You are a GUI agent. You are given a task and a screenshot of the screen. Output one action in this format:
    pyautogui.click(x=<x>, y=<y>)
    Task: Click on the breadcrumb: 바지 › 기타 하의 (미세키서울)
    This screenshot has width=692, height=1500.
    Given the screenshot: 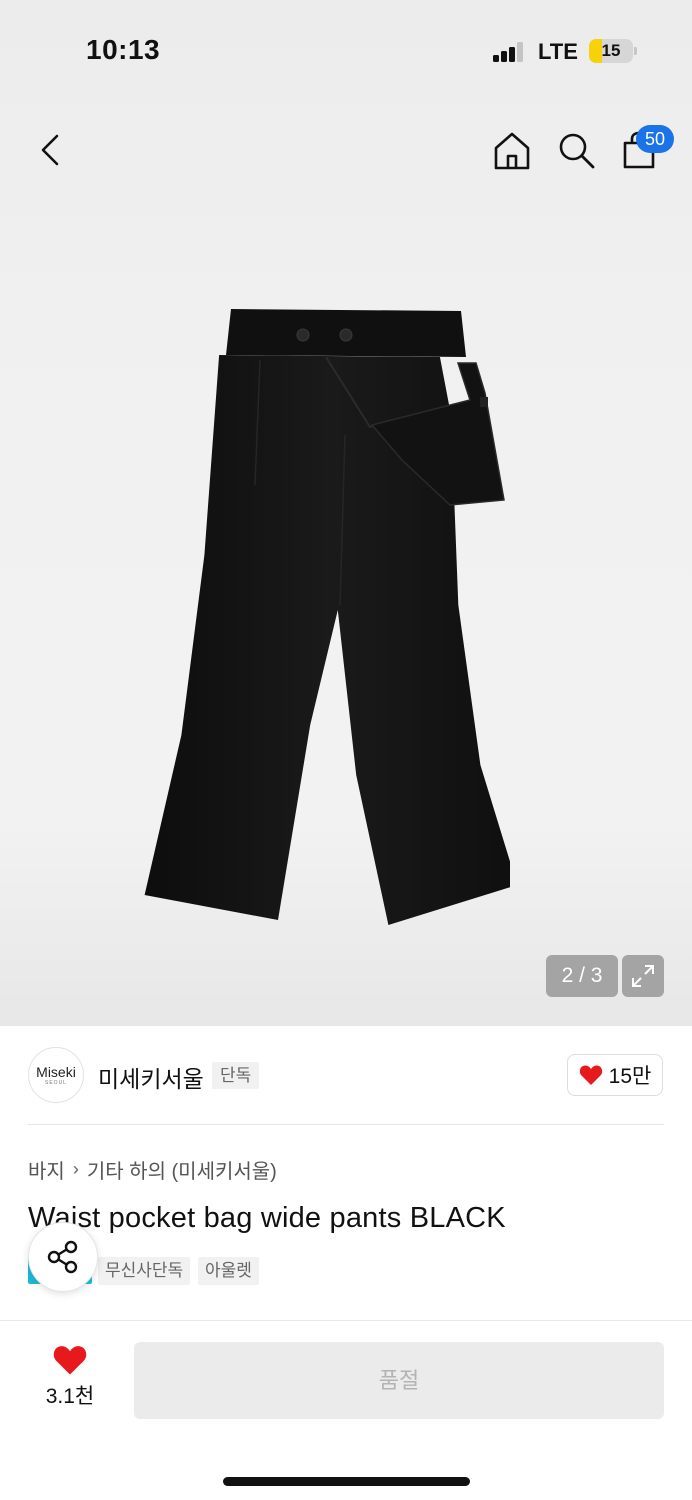 What is the action you would take?
    pyautogui.click(x=152, y=1169)
    